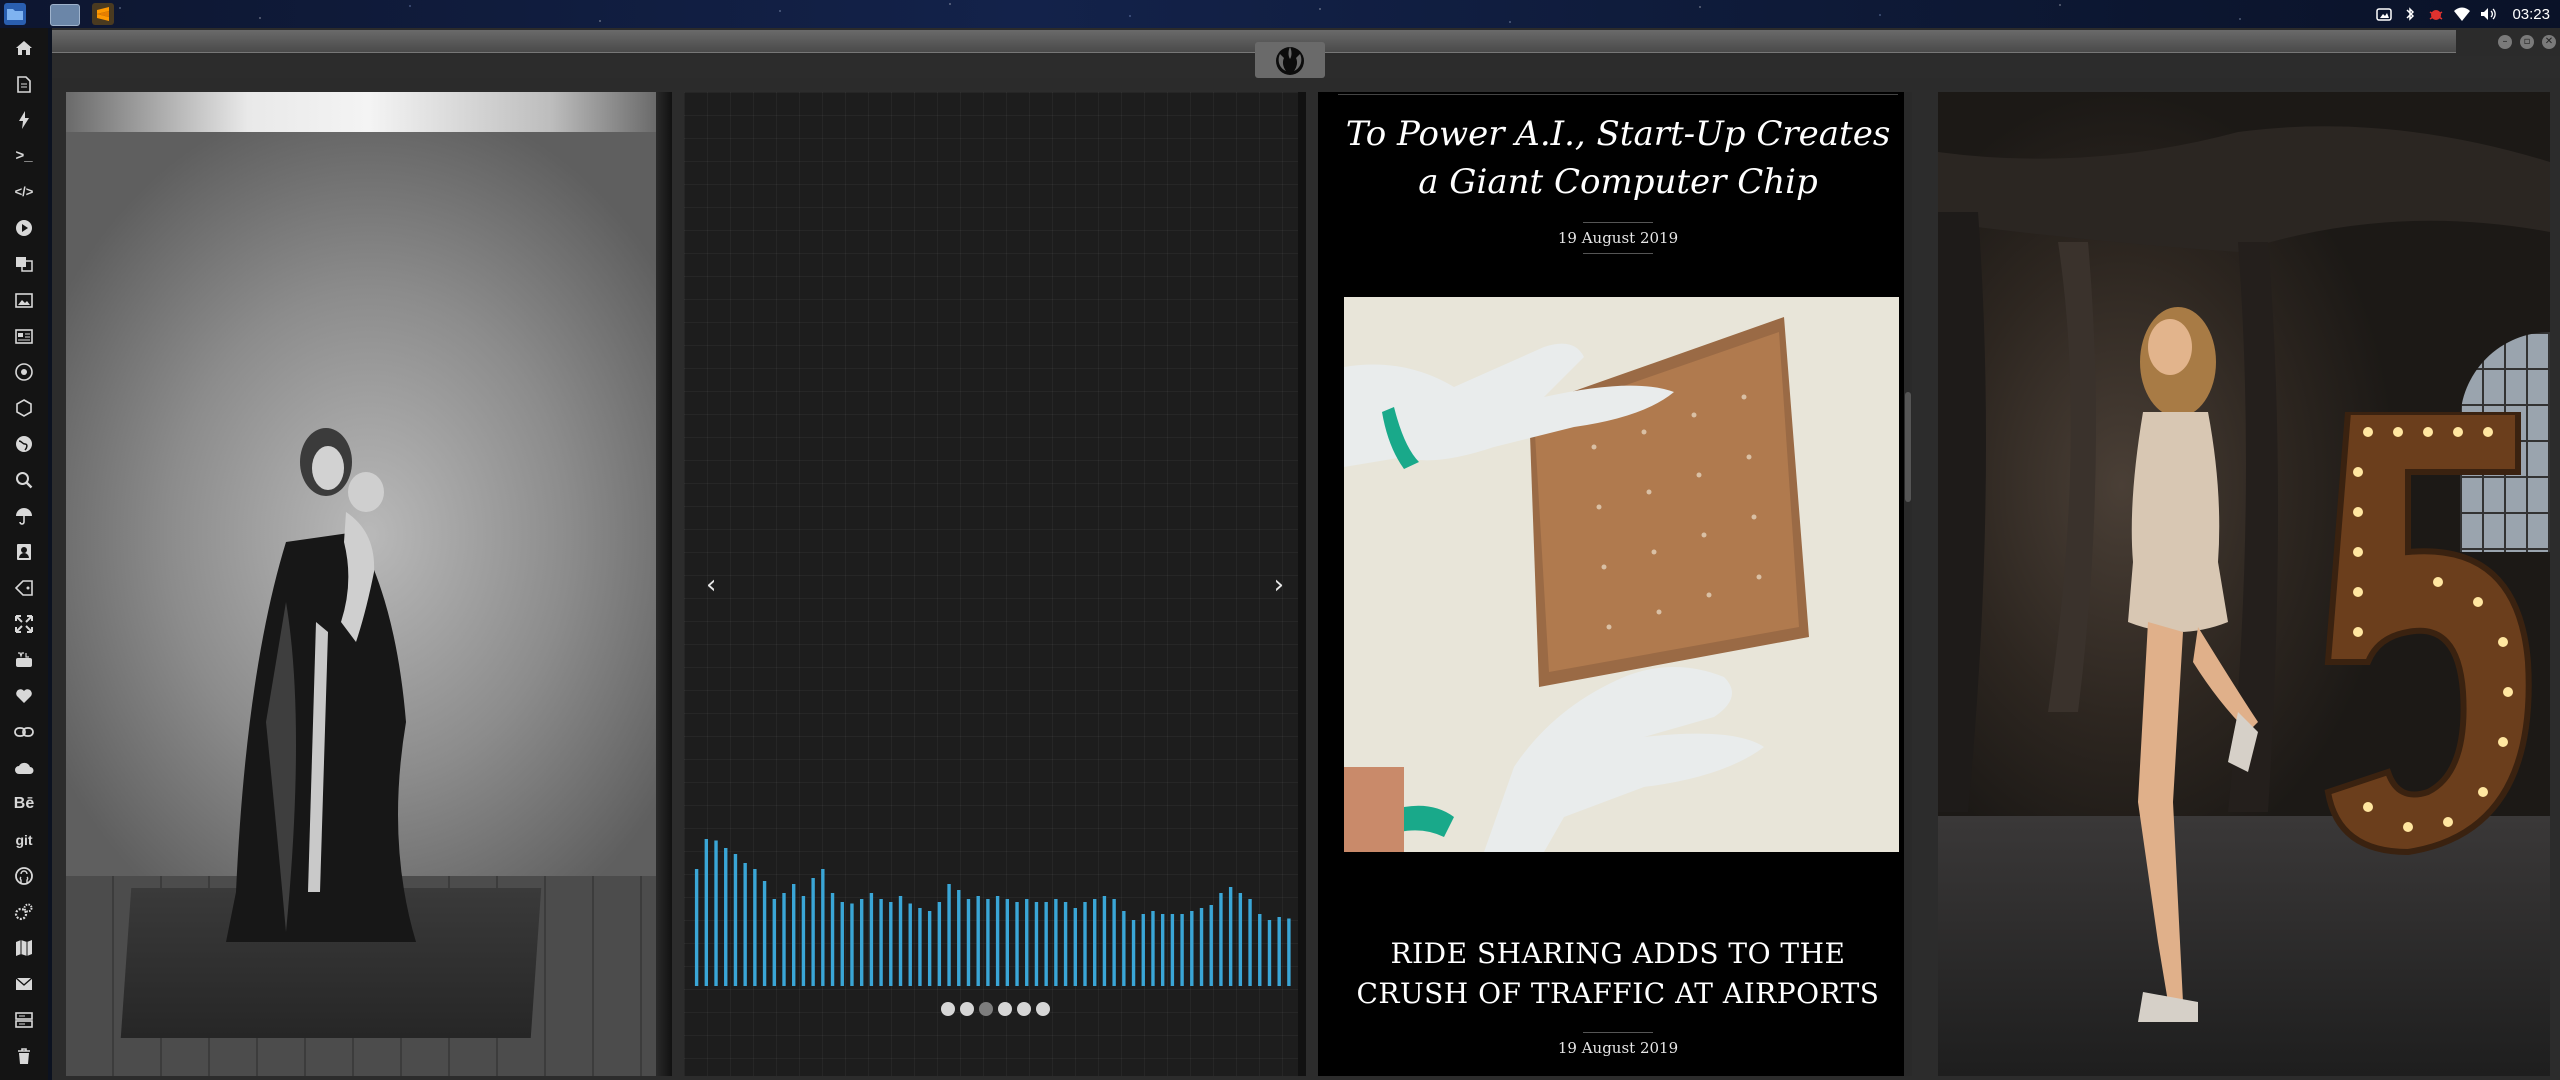  What do you see at coordinates (24, 624) in the screenshot?
I see `expand-icon` at bounding box center [24, 624].